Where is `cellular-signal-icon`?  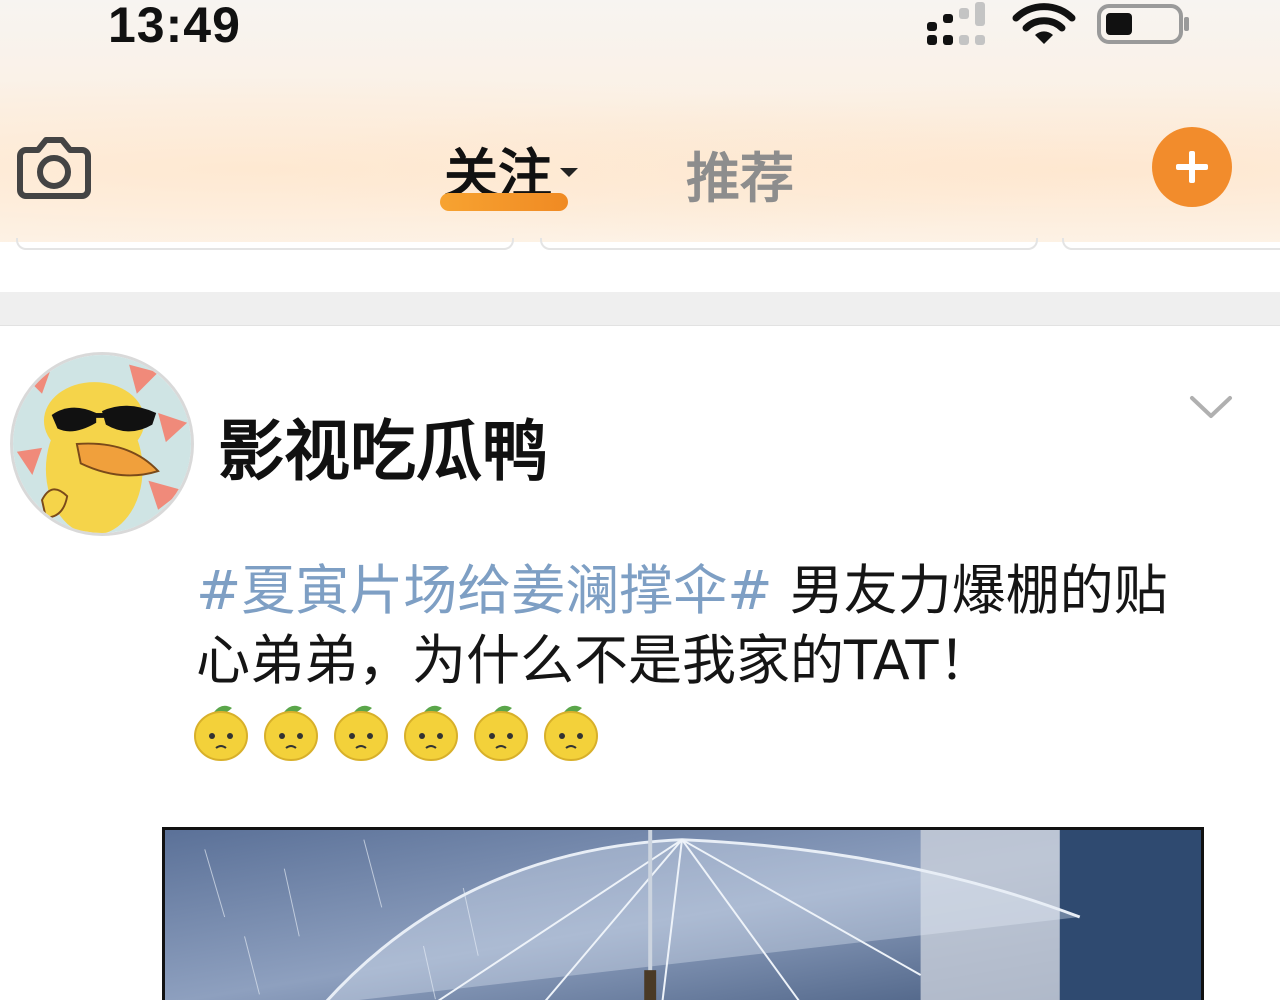
cellular-signal-icon is located at coordinates (956, 23).